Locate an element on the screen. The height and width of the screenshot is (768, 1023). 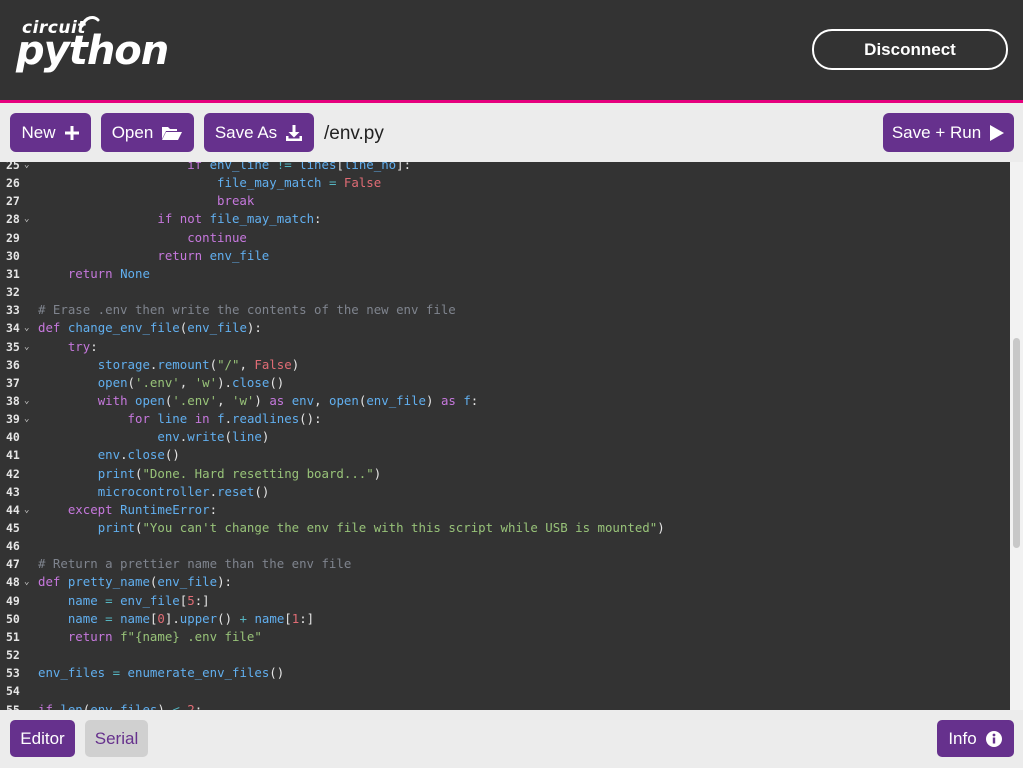
code-line: 35 ⌄ try: is located at coordinates (505, 347).